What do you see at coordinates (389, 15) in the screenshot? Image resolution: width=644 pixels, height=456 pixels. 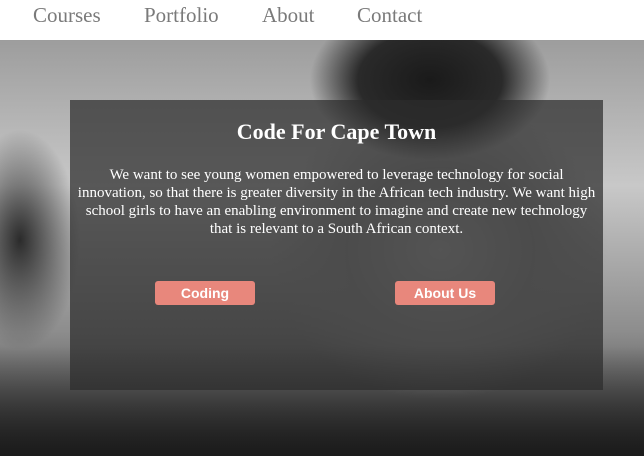 I see `nav-link-contact: Contact` at bounding box center [389, 15].